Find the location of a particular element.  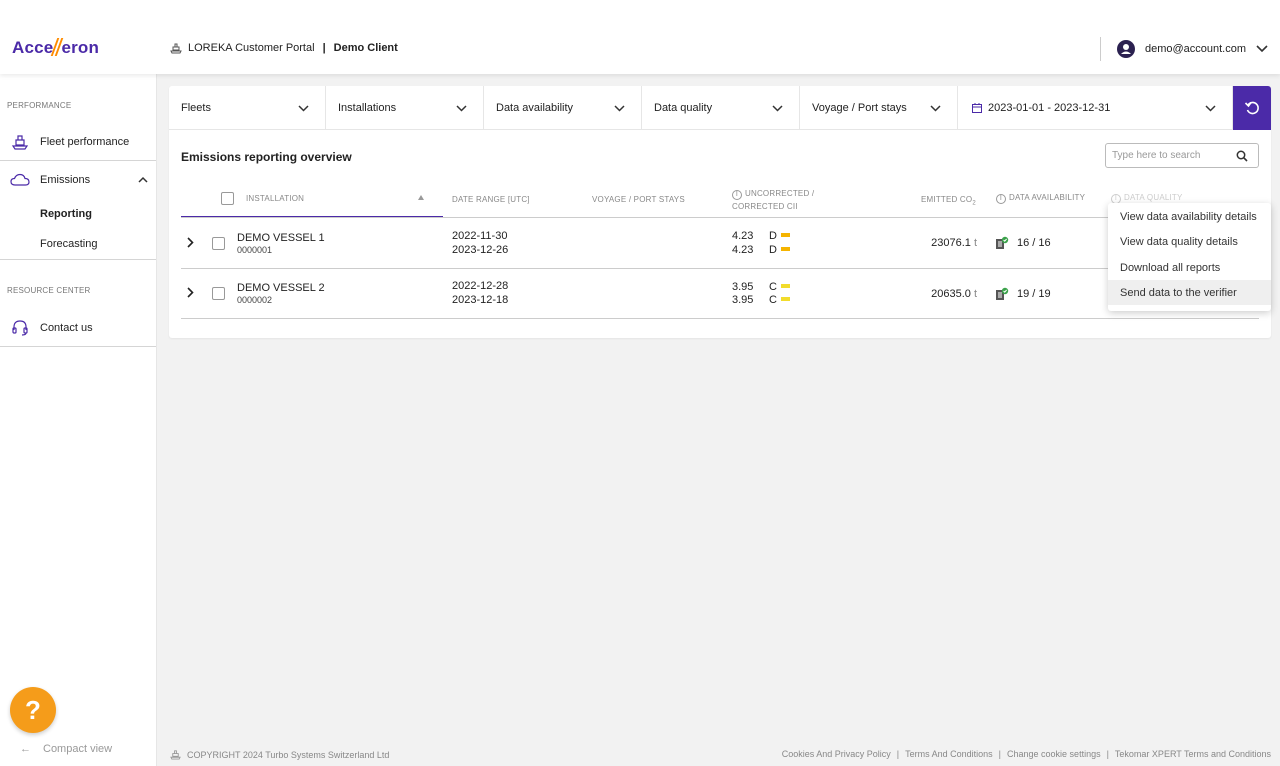

filter-label: Fleets is located at coordinates (196, 108).